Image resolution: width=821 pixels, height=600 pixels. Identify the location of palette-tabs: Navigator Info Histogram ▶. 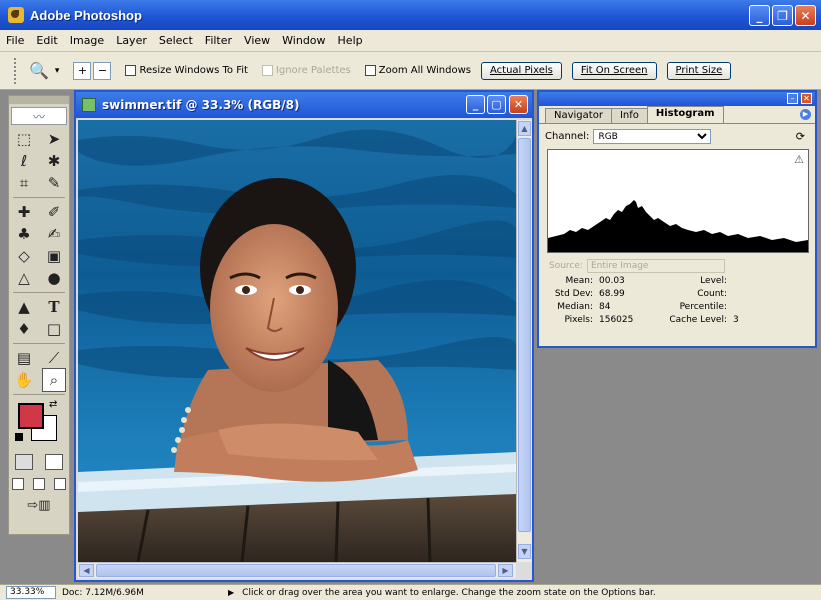
(677, 115).